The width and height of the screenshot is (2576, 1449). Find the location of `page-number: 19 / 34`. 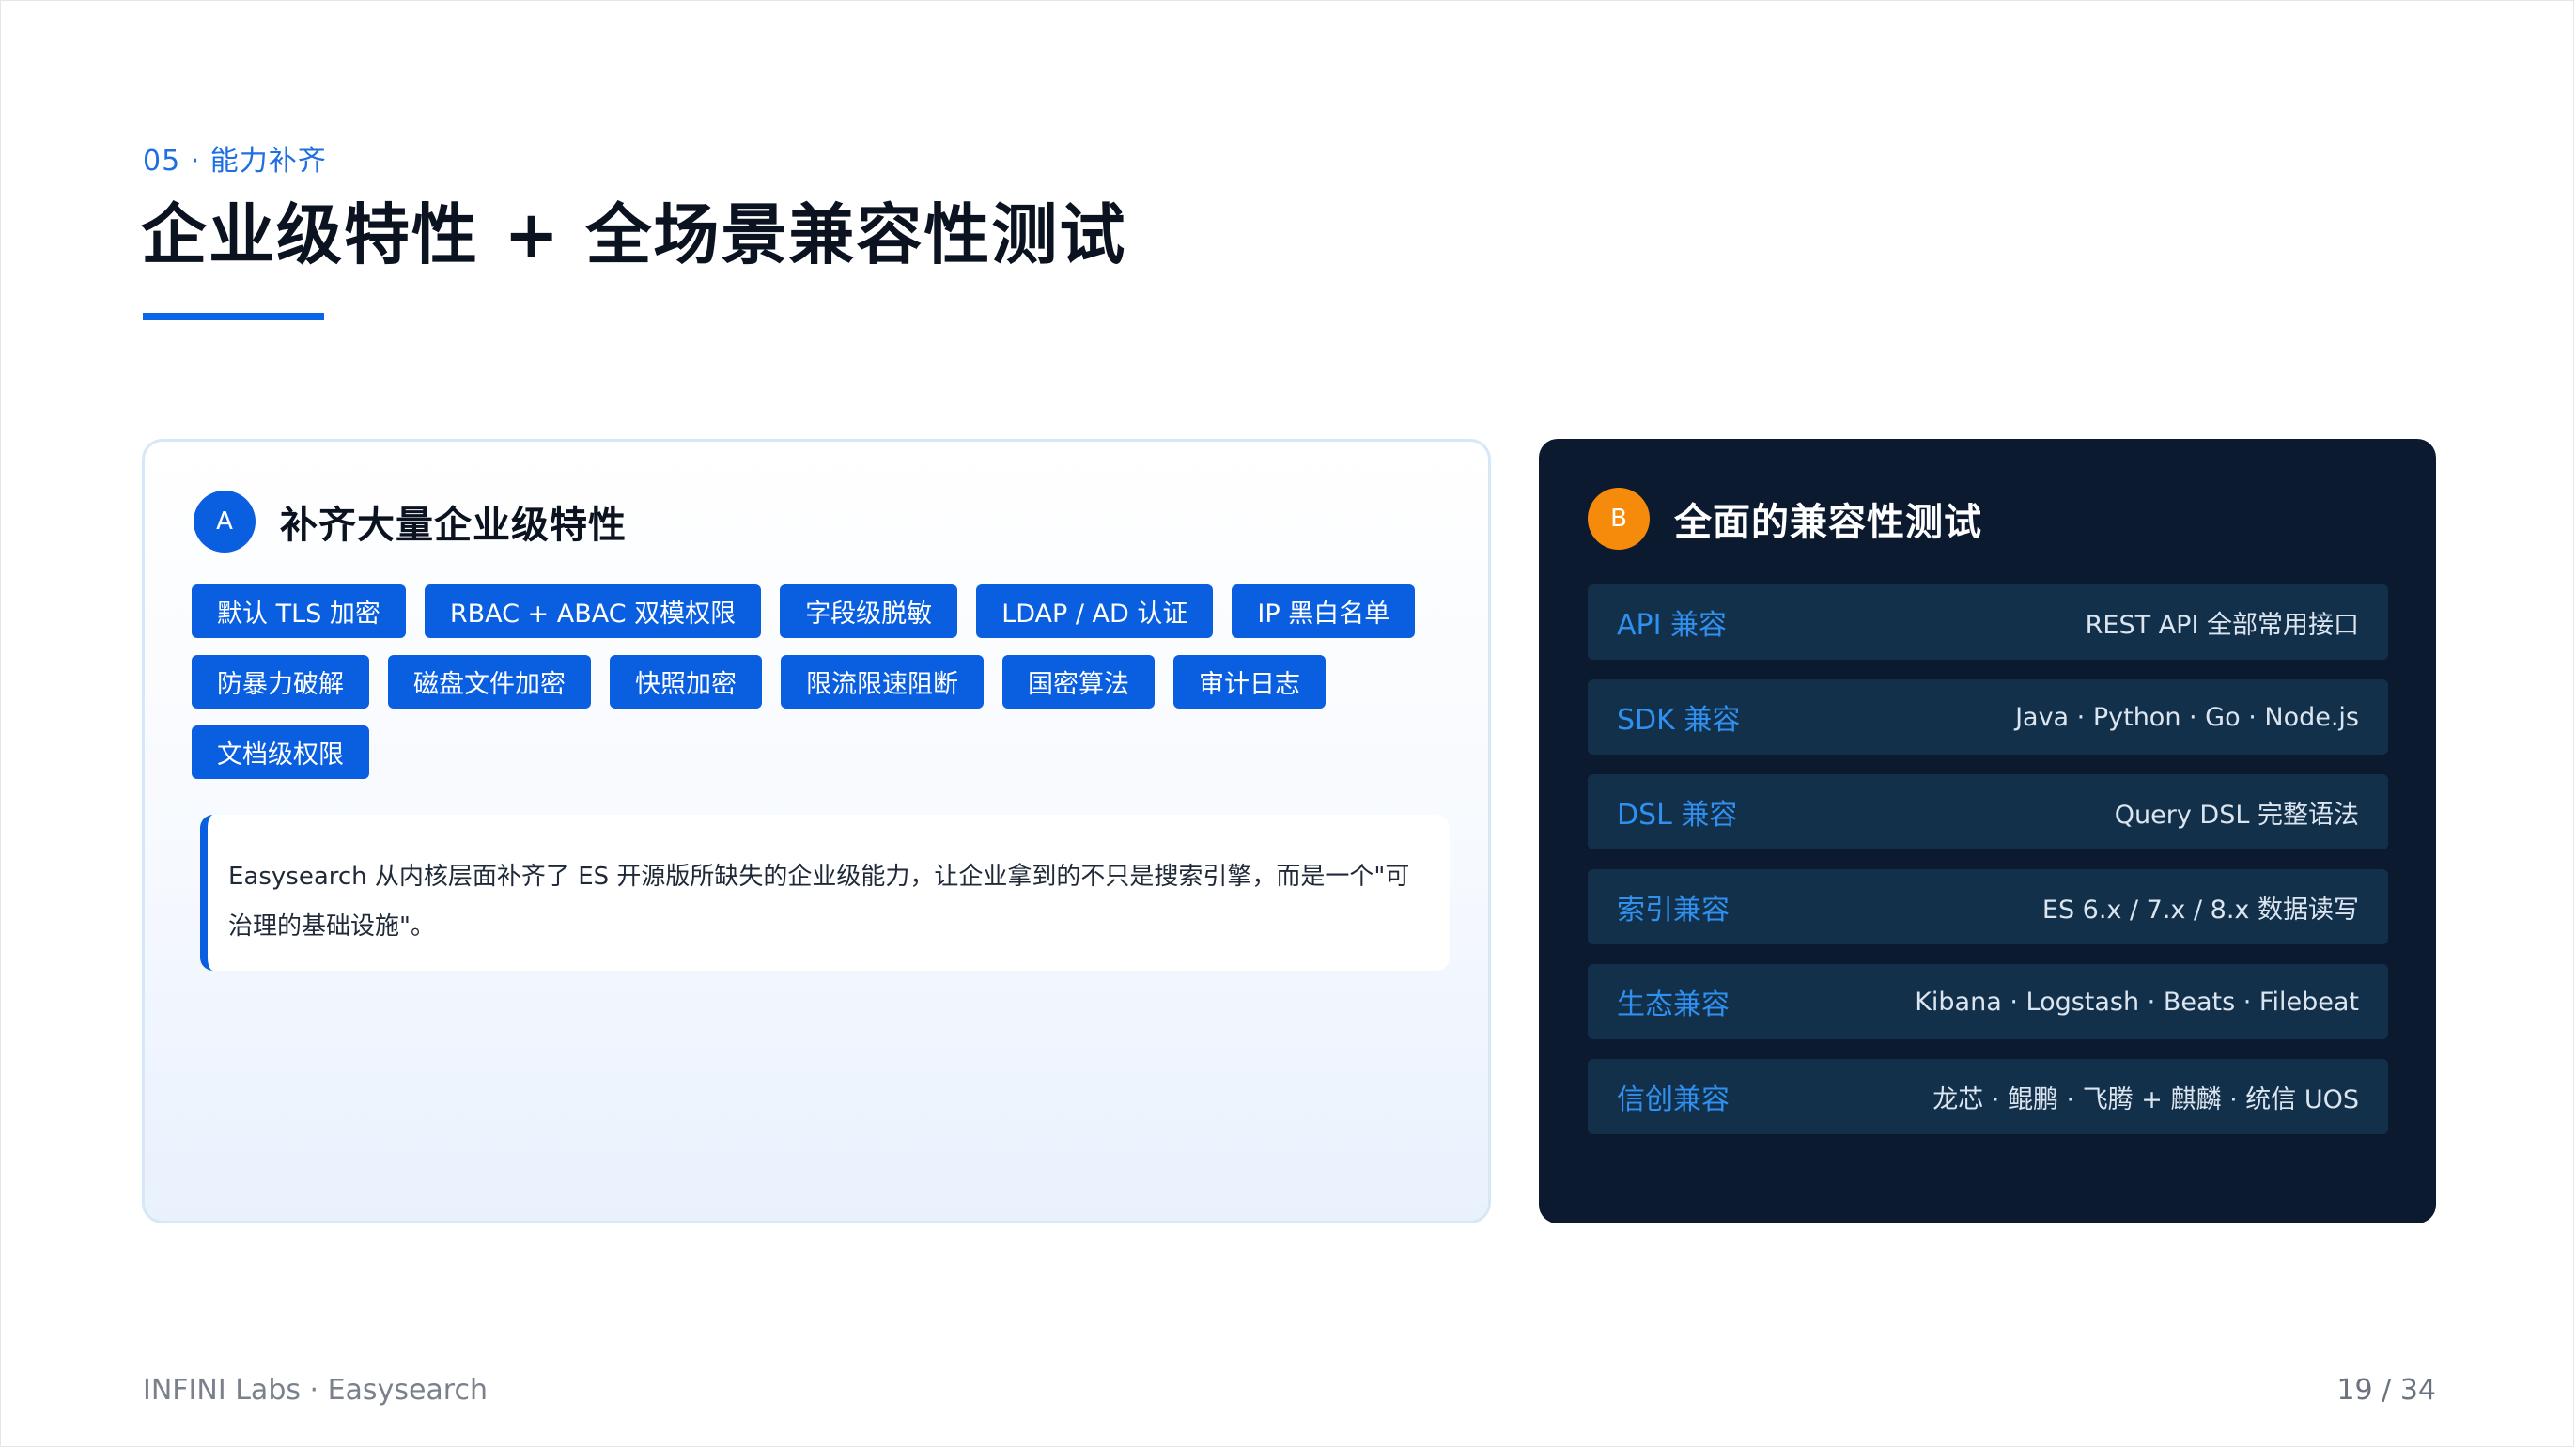

page-number: 19 / 34 is located at coordinates (2386, 1390).